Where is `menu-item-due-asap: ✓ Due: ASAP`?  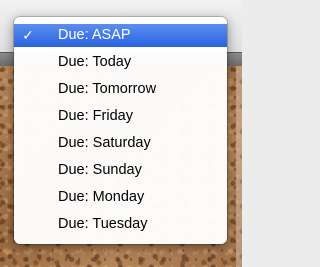
menu-item-due-asap: ✓ Due: ASAP is located at coordinates (120, 35).